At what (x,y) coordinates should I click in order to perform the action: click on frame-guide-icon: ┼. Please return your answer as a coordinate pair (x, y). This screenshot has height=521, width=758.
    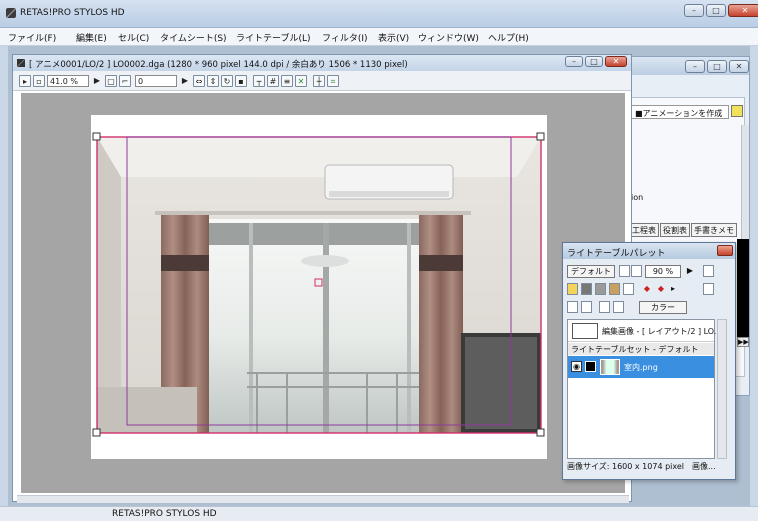
    Looking at the image, I should click on (319, 81).